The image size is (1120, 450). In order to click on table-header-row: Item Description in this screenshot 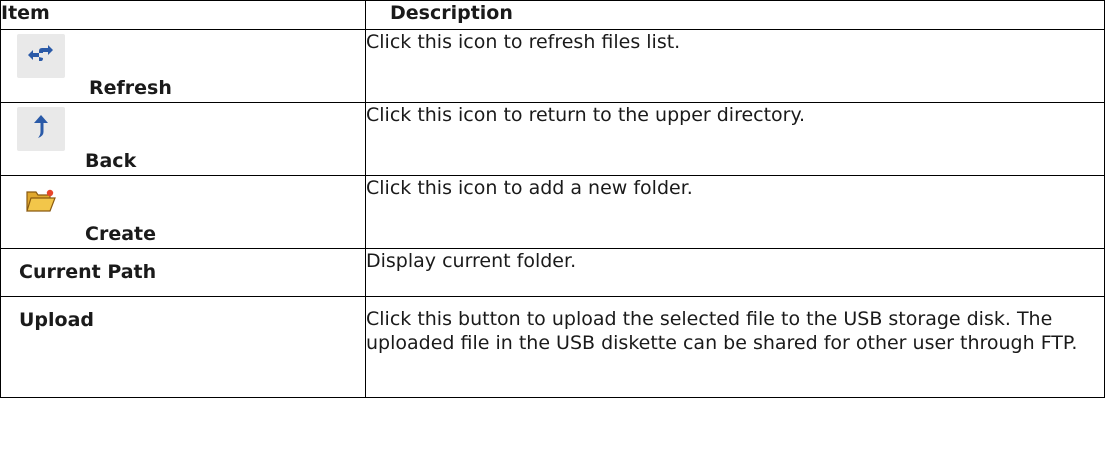, I will do `click(552, 15)`.